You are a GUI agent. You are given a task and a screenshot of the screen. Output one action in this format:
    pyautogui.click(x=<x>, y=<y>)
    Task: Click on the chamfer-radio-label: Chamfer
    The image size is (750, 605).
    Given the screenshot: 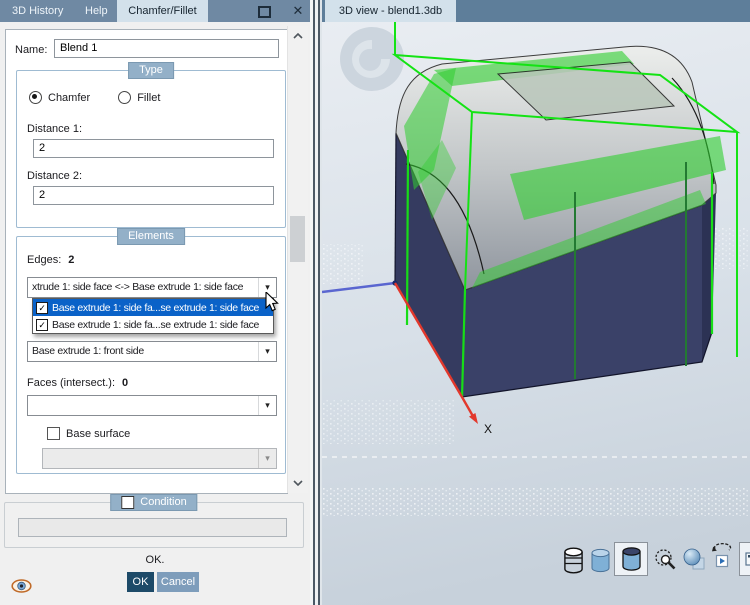 What is the action you would take?
    pyautogui.click(x=69, y=97)
    